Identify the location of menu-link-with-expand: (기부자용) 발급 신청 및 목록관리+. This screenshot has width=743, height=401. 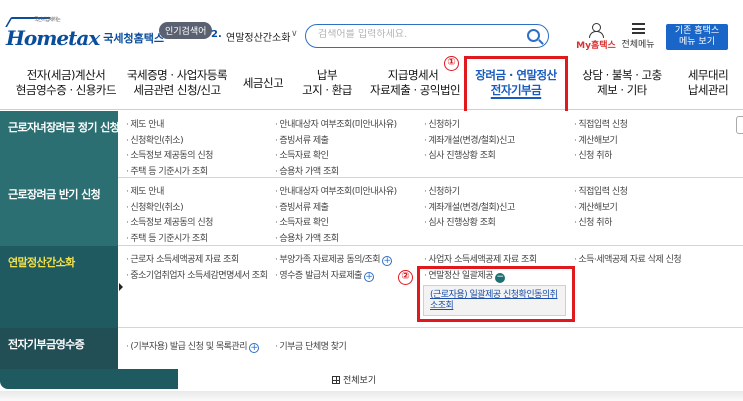
(192, 348).